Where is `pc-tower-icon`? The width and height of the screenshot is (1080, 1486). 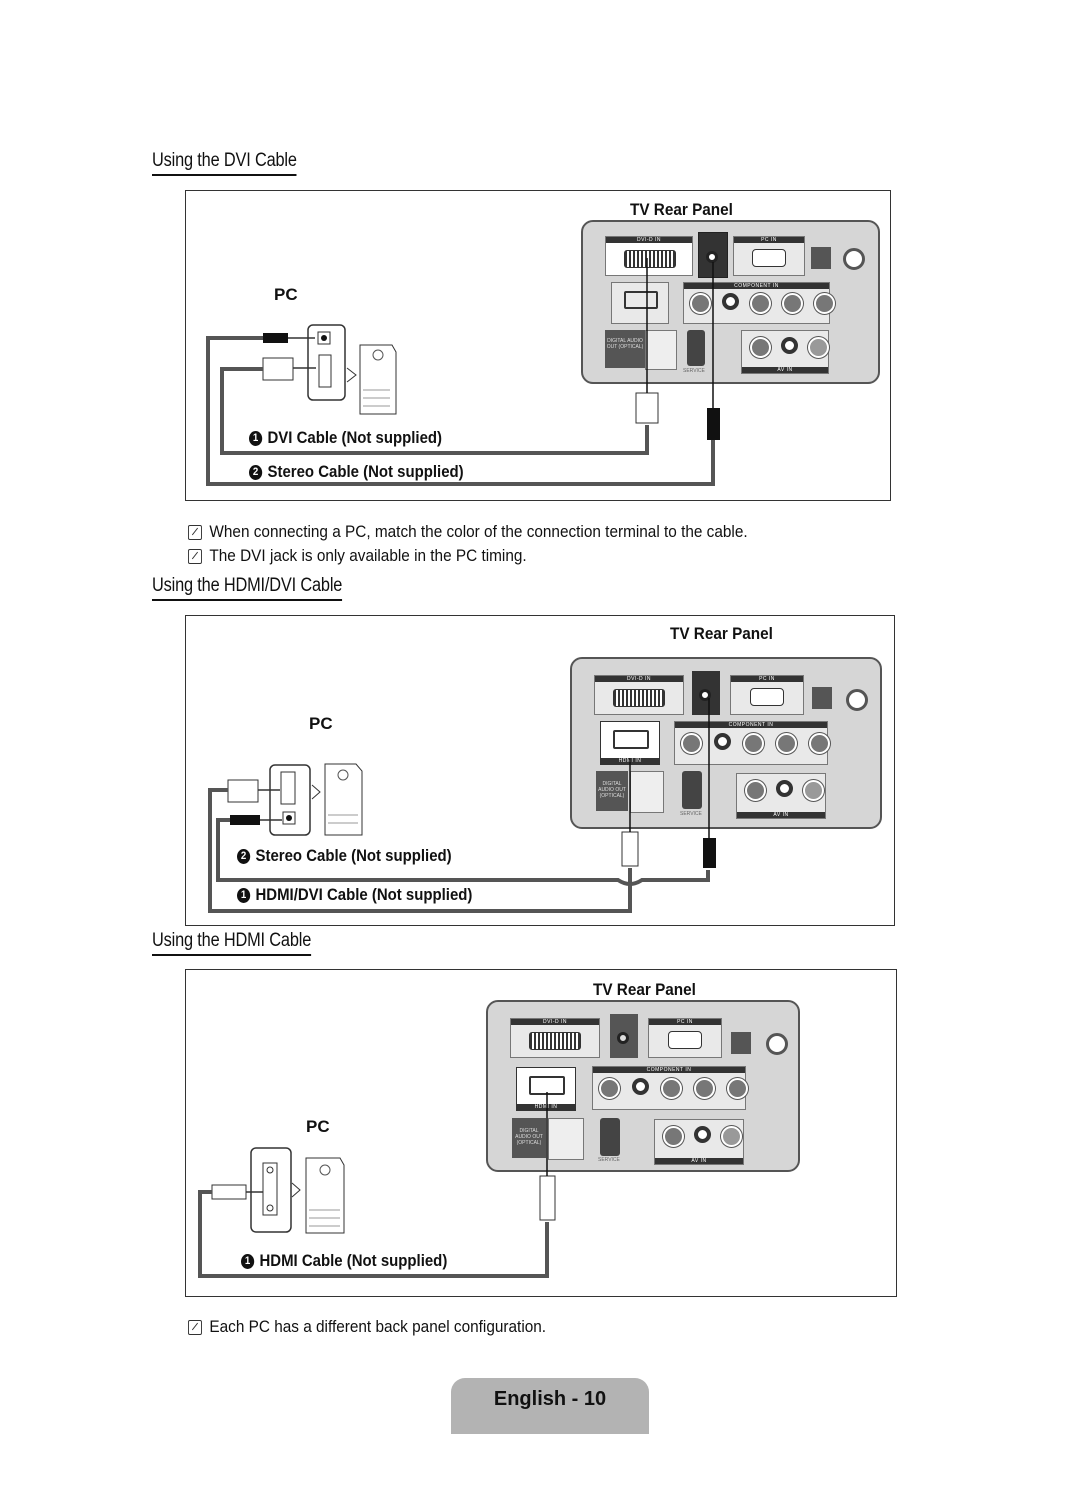 pc-tower-icon is located at coordinates (325, 1195).